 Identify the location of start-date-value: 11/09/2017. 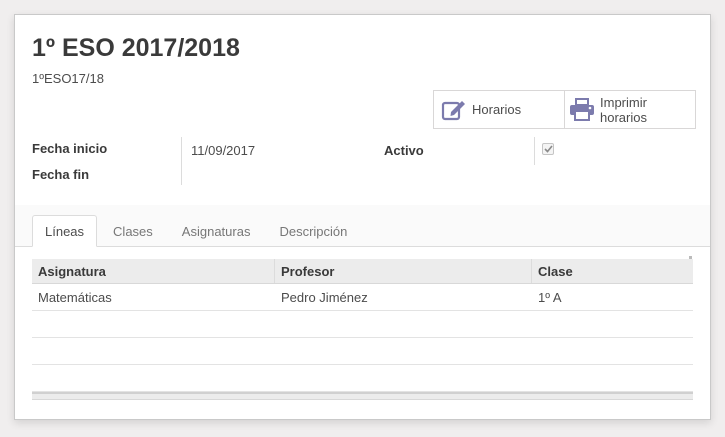
(223, 150).